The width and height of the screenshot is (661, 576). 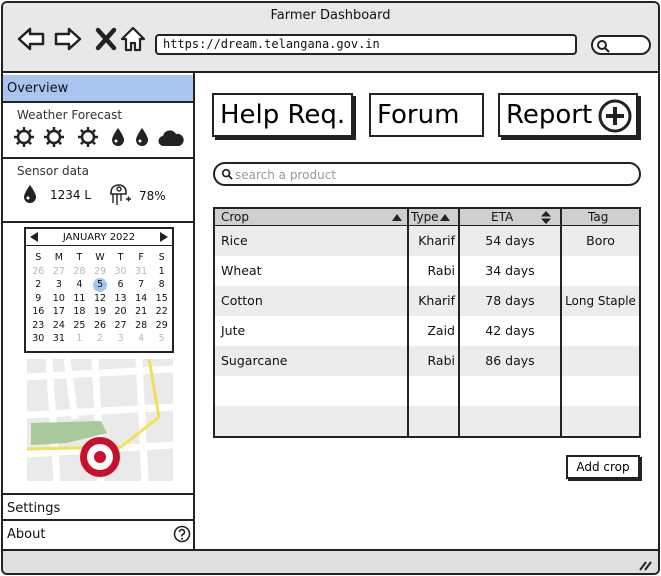 I want to click on help-icon, so click(x=182, y=534).